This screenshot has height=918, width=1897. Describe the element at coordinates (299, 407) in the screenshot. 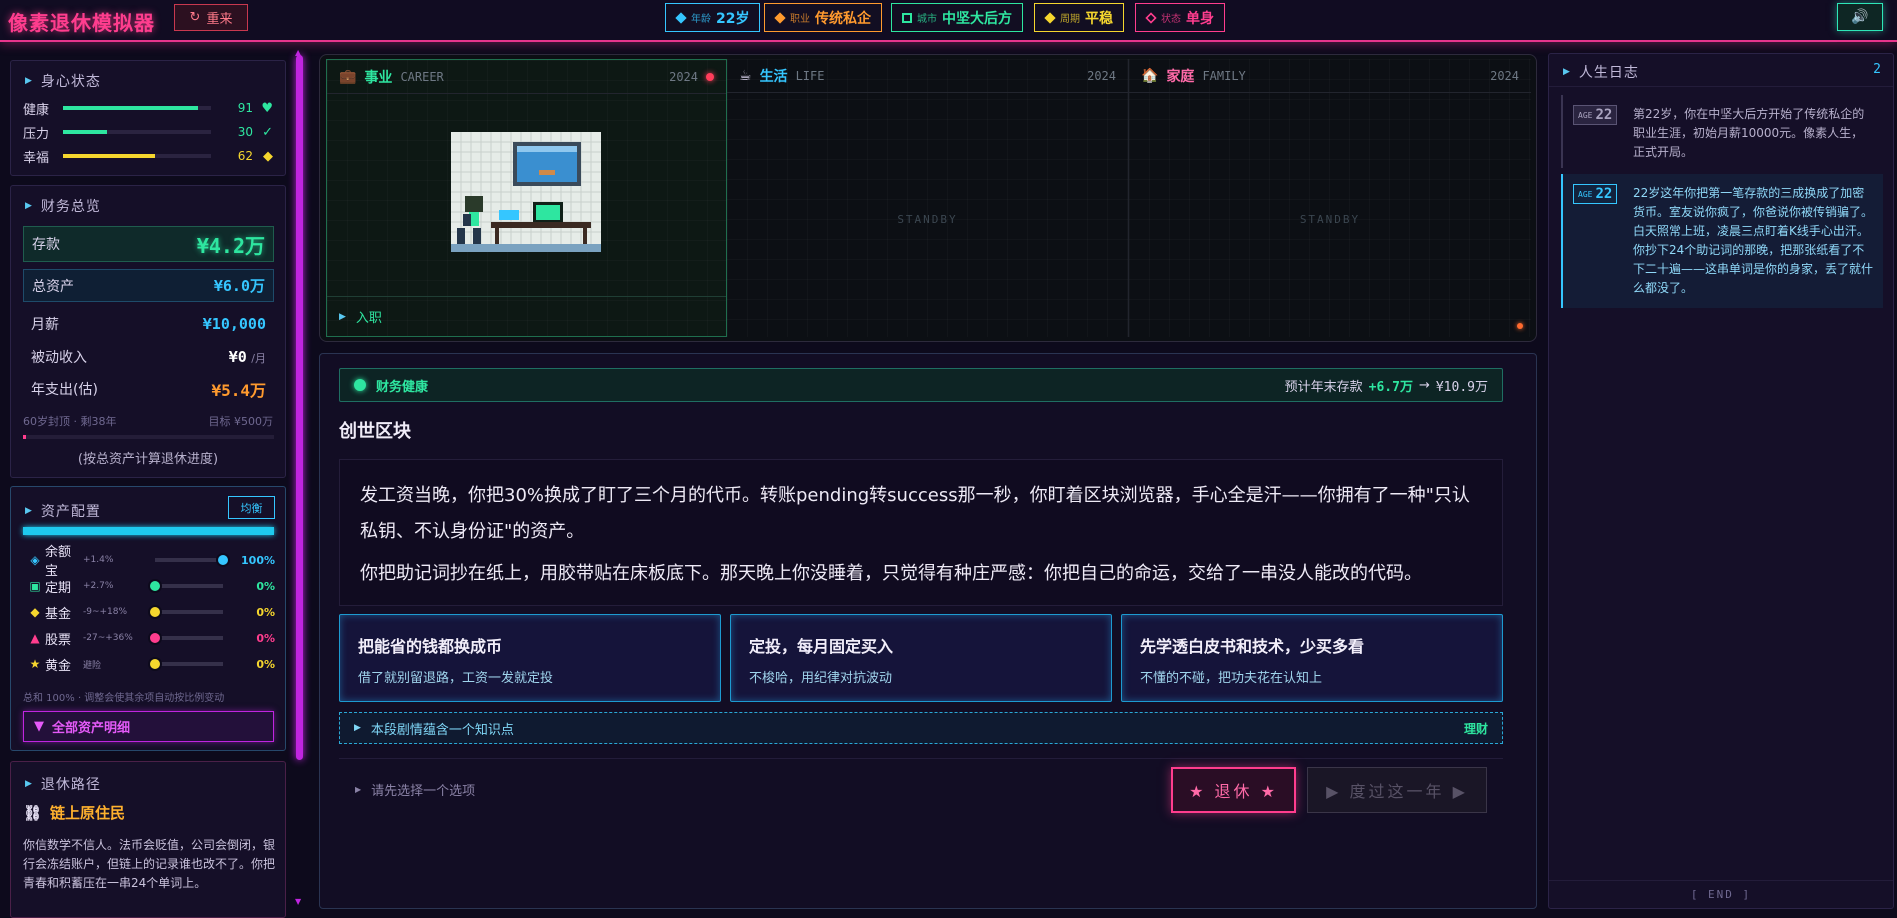

I see `sidebar-scrollbar` at that location.